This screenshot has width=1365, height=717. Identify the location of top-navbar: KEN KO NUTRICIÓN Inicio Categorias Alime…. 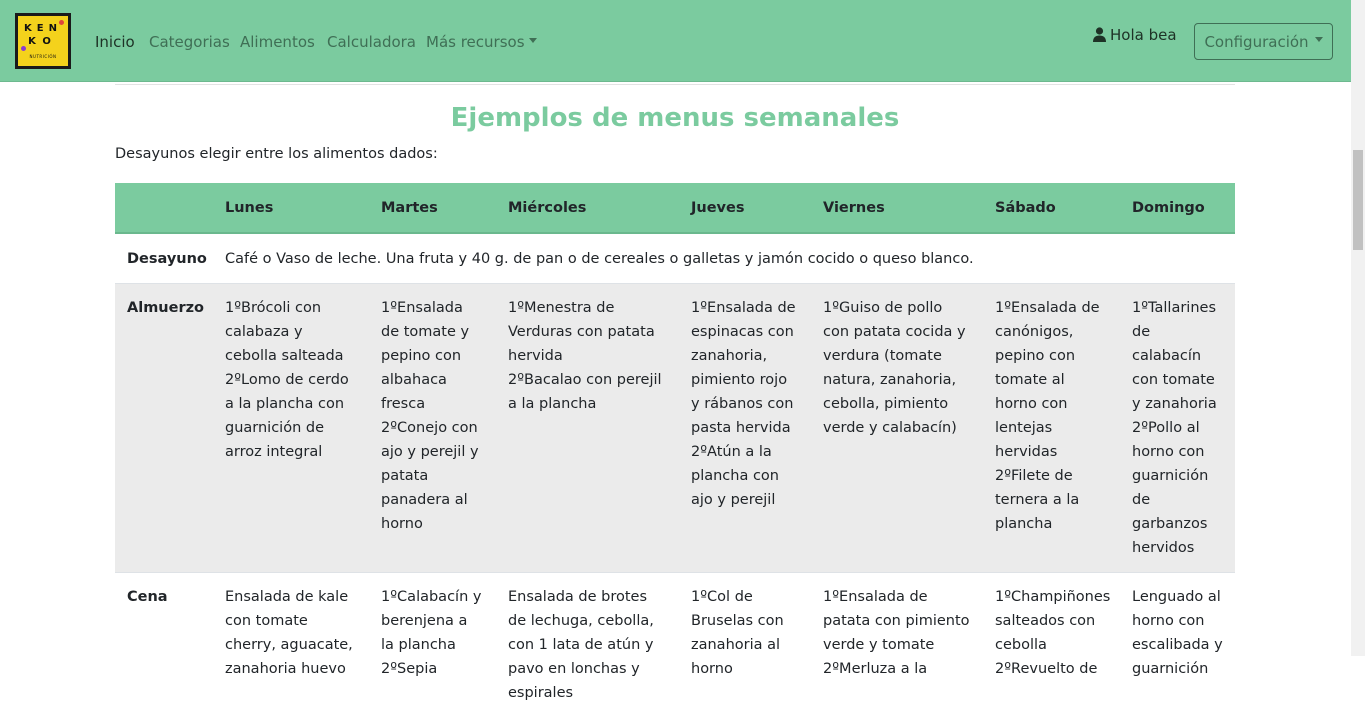
(675, 41).